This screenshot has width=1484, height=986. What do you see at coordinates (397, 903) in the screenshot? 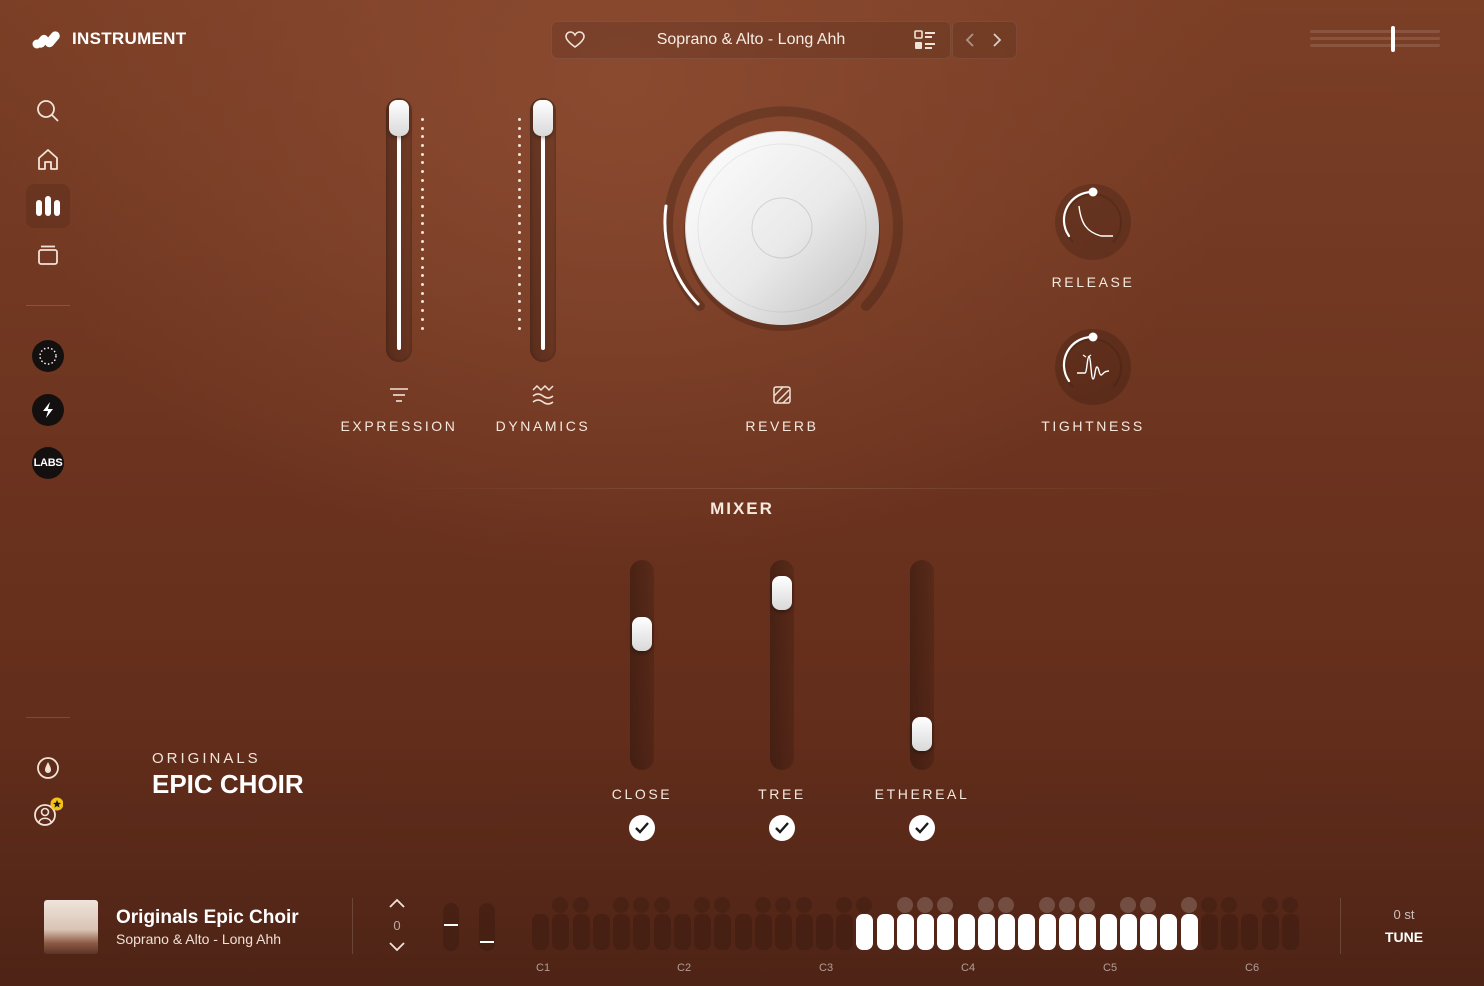
I see `octave-up-icon` at bounding box center [397, 903].